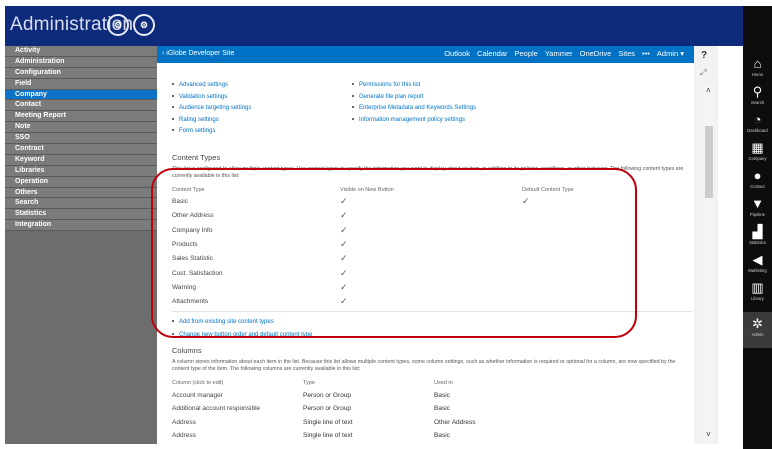 This screenshot has width=772, height=449. What do you see at coordinates (199, 119) in the screenshot?
I see `link-label: Rating settings` at bounding box center [199, 119].